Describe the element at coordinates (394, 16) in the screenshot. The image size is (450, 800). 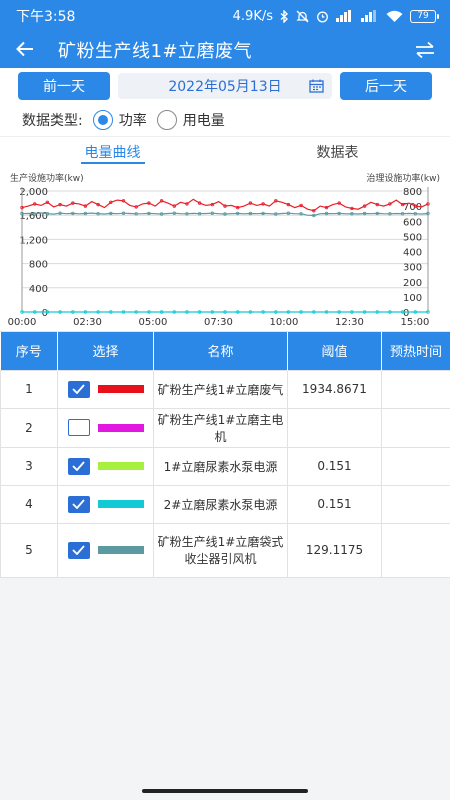
I see `wifi-icon` at that location.